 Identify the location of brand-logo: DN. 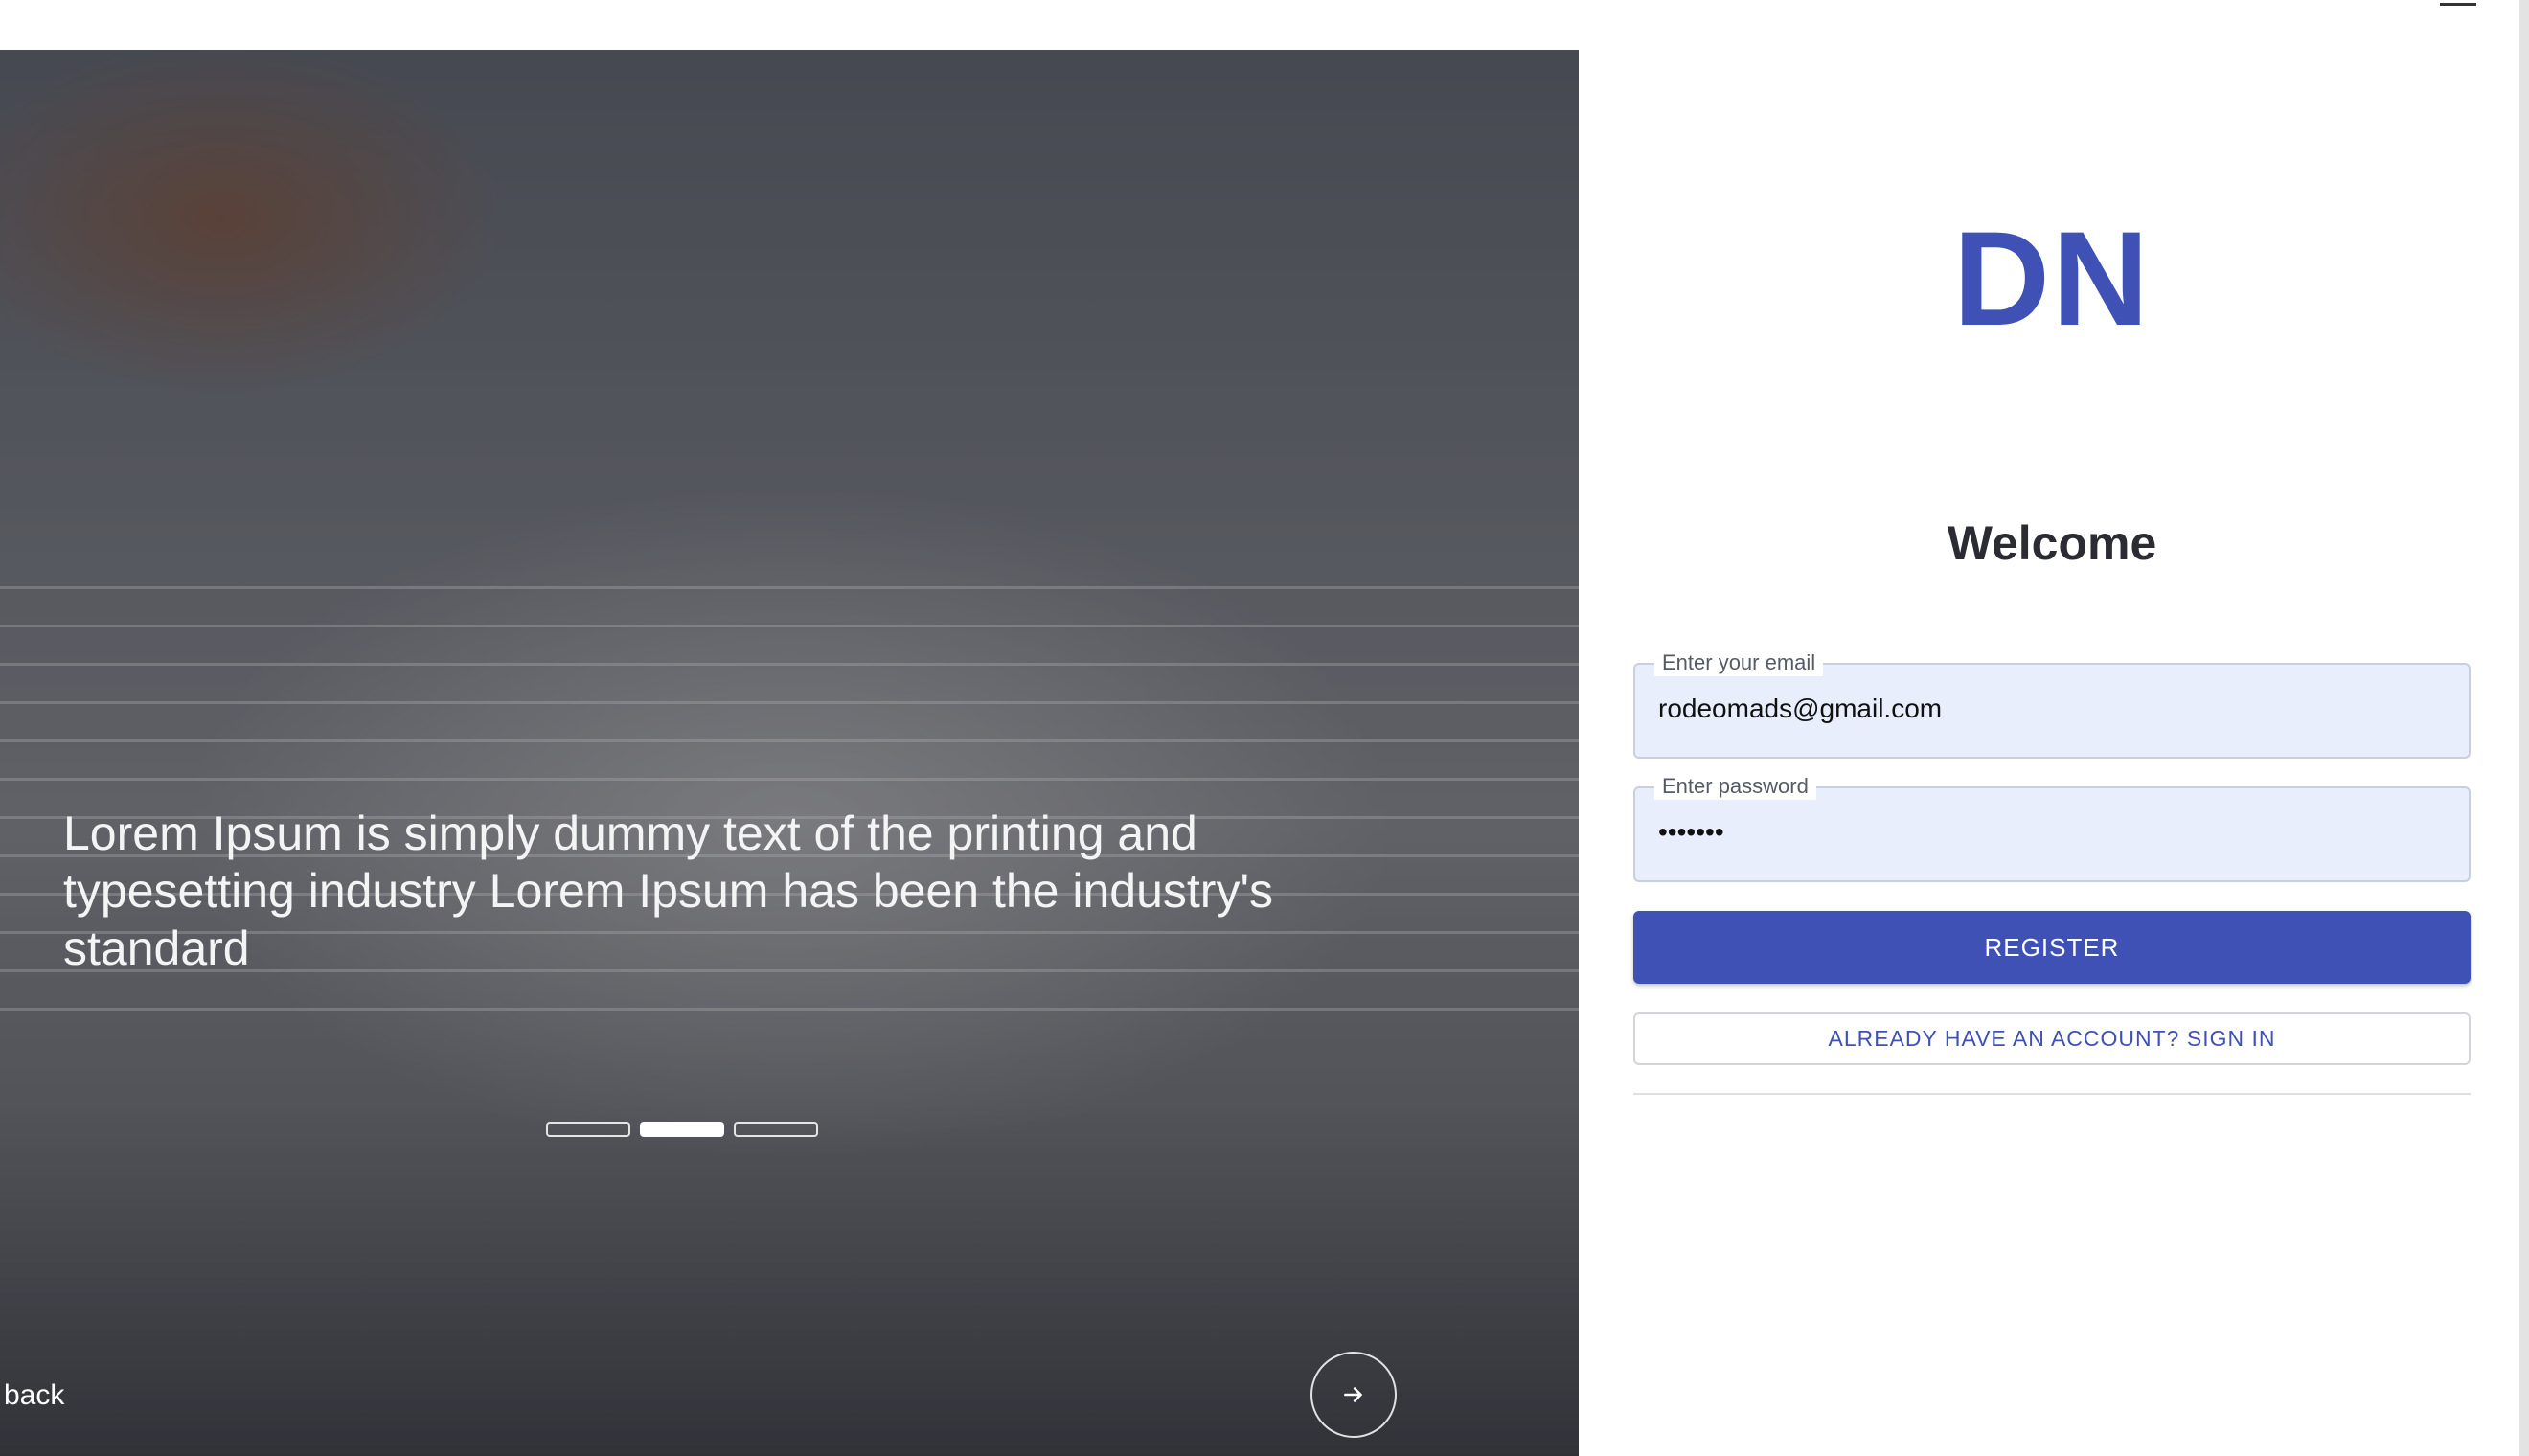
(2052, 278).